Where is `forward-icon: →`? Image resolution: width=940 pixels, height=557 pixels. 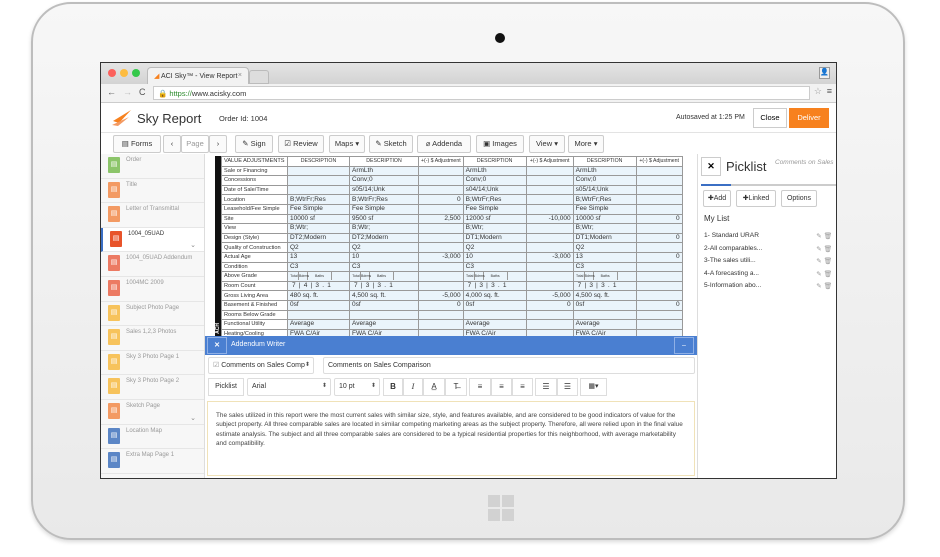
forward-icon: → is located at coordinates (127, 92).